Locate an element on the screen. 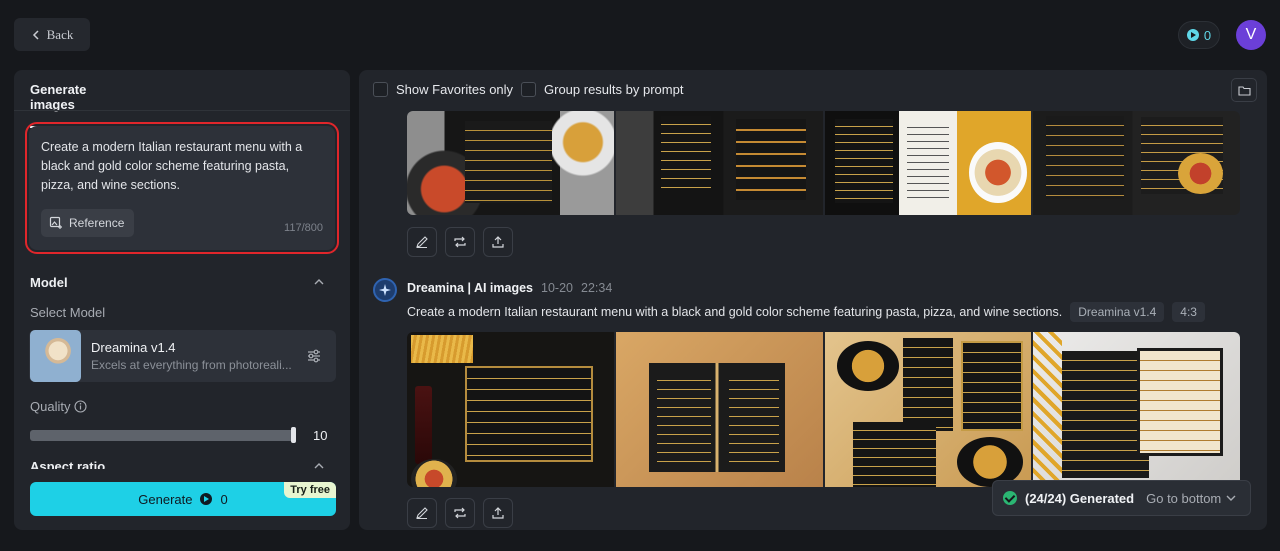 The image size is (1280, 551). group-results-label: Group results by prompt is located at coordinates (614, 89).